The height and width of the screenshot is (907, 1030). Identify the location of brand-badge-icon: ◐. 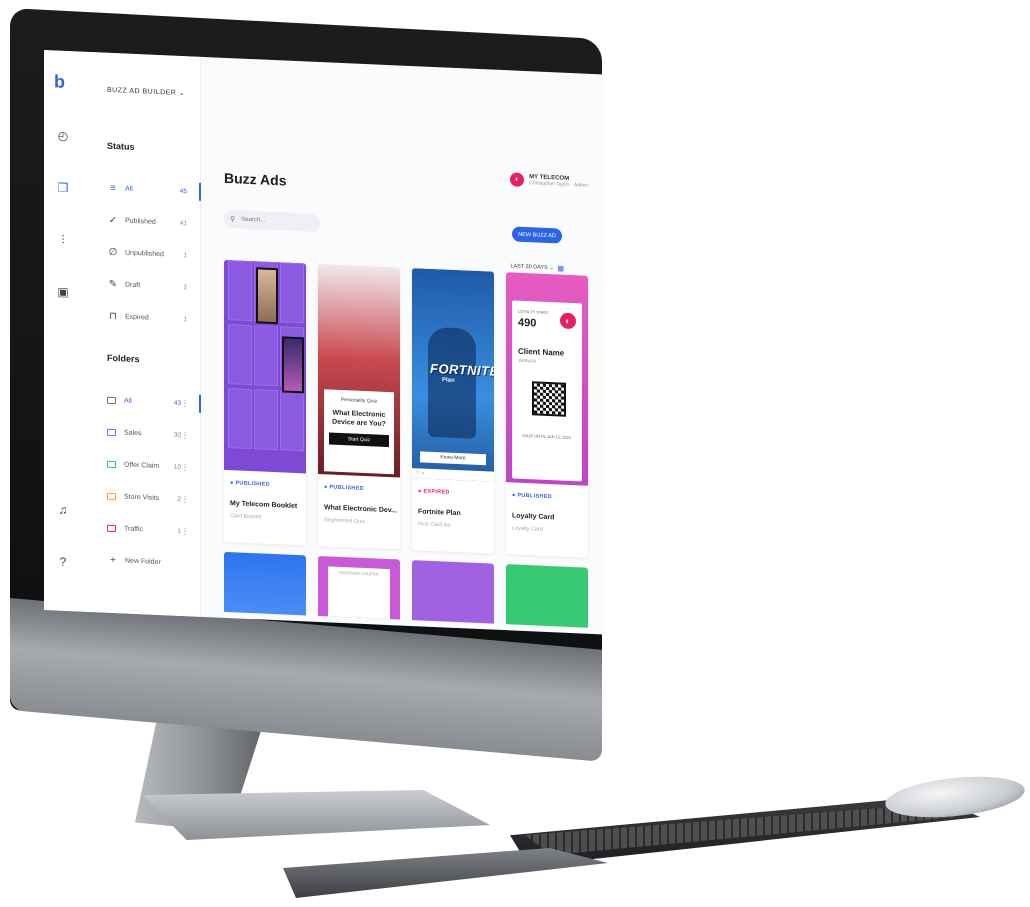
(568, 321).